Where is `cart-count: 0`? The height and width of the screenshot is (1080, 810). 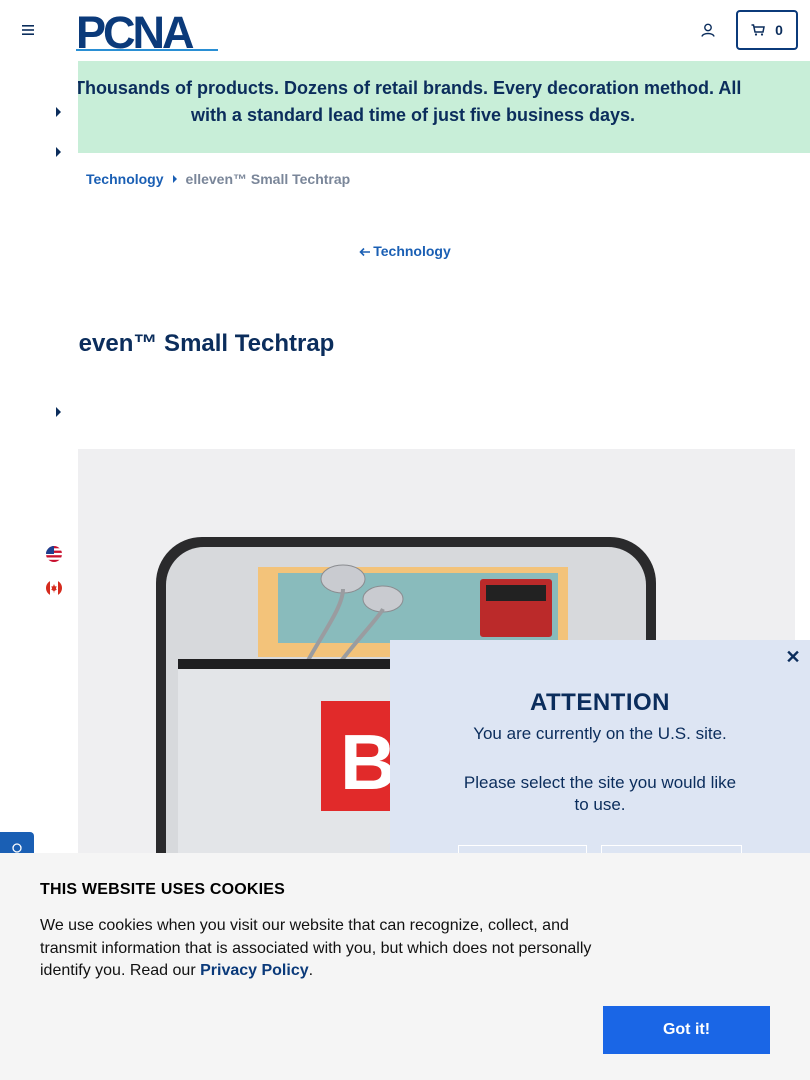
cart-count: 0 is located at coordinates (779, 30).